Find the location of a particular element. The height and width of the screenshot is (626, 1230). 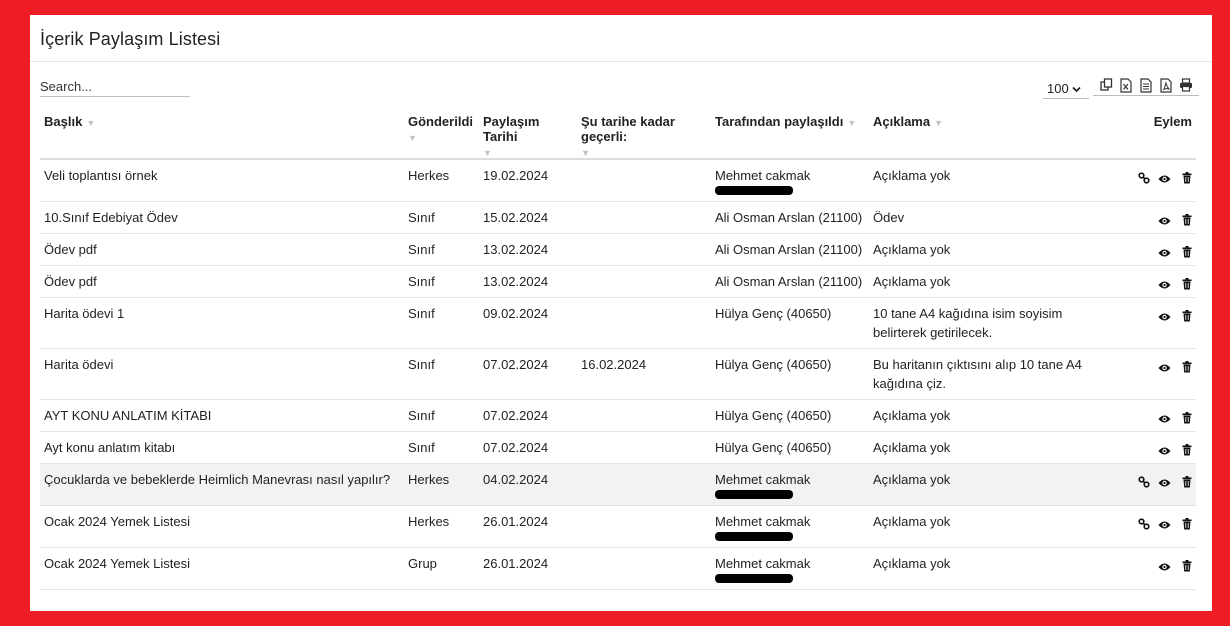

column-header-baslik: Başlık ▼ is located at coordinates (222, 135).